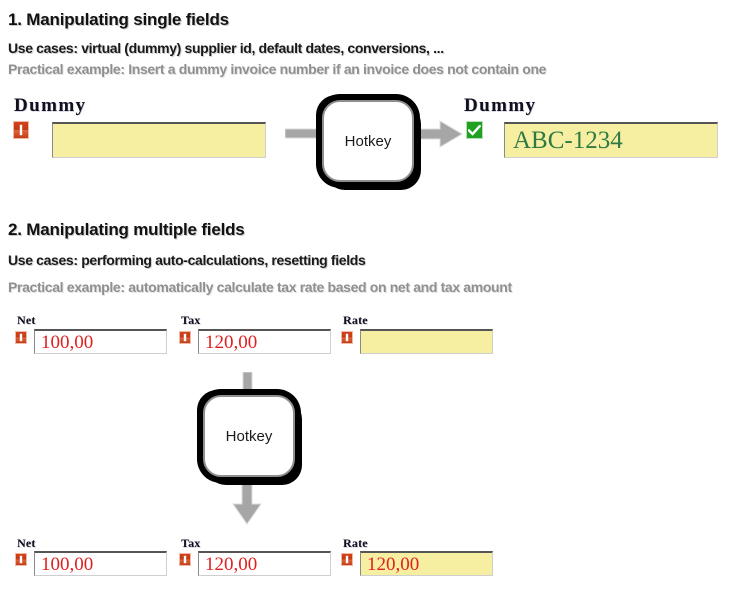 Image resolution: width=733 pixels, height=590 pixels. What do you see at coordinates (26, 320) in the screenshot?
I see `net-before-label: Net` at bounding box center [26, 320].